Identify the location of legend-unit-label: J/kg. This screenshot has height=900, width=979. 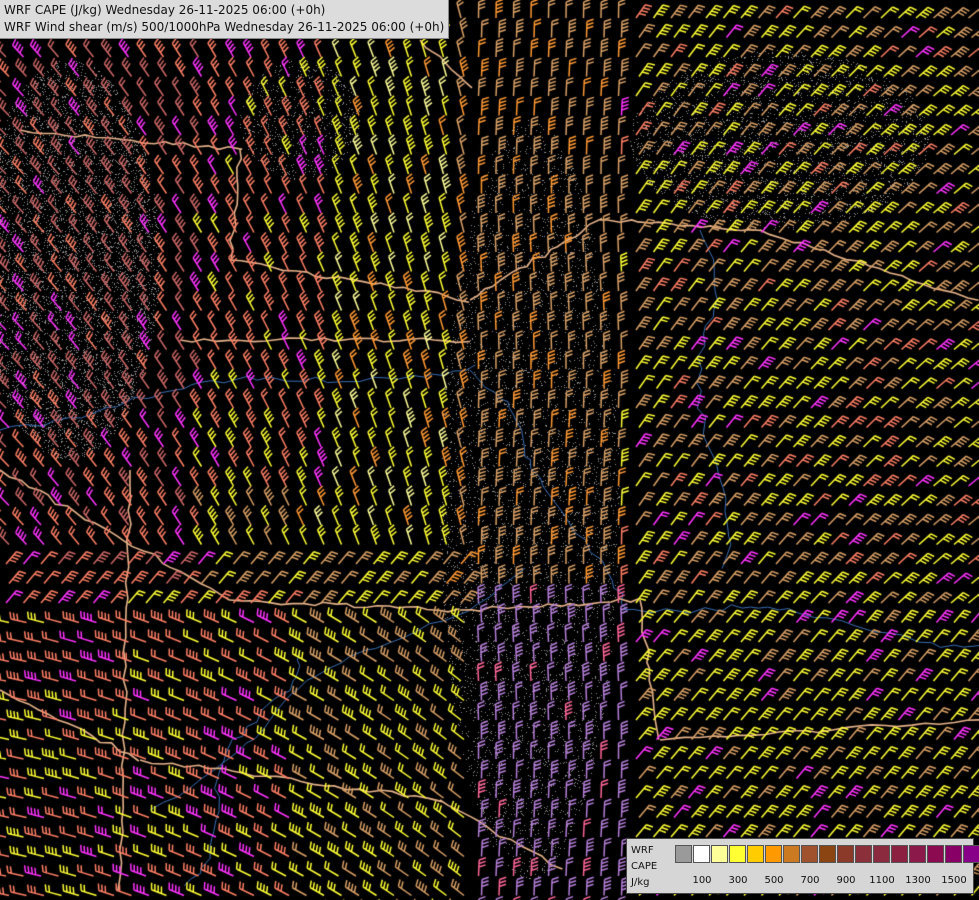
(640, 882).